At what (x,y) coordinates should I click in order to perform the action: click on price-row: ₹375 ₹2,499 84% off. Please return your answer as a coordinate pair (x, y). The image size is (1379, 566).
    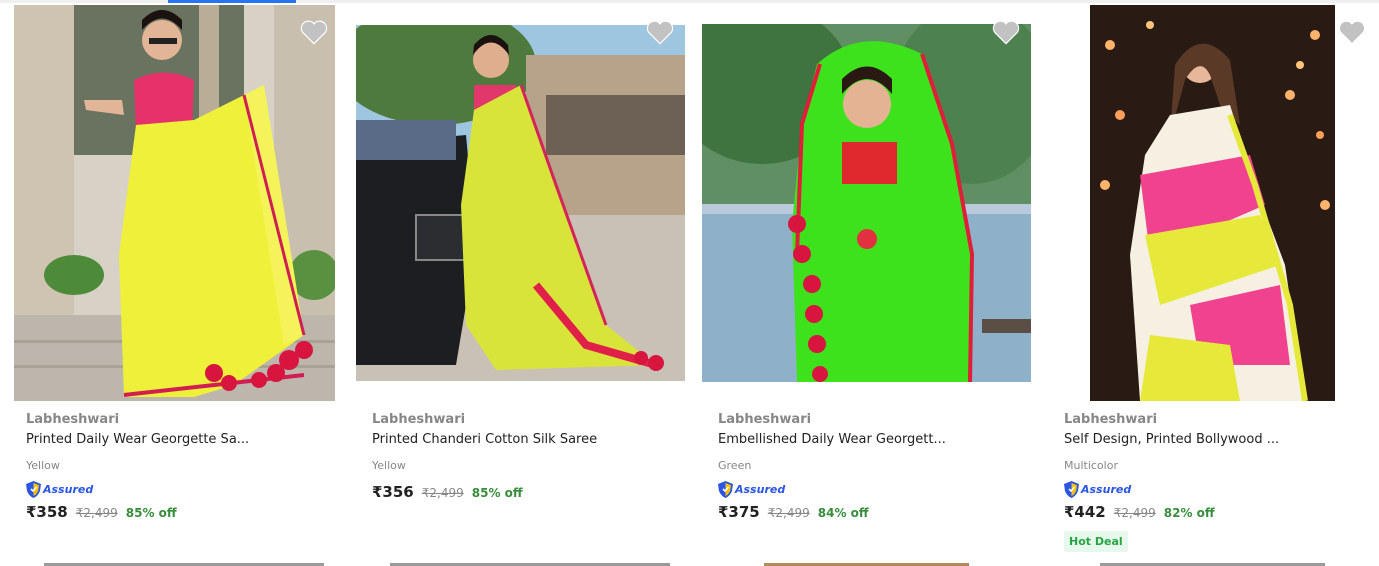
    Looking at the image, I should click on (868, 512).